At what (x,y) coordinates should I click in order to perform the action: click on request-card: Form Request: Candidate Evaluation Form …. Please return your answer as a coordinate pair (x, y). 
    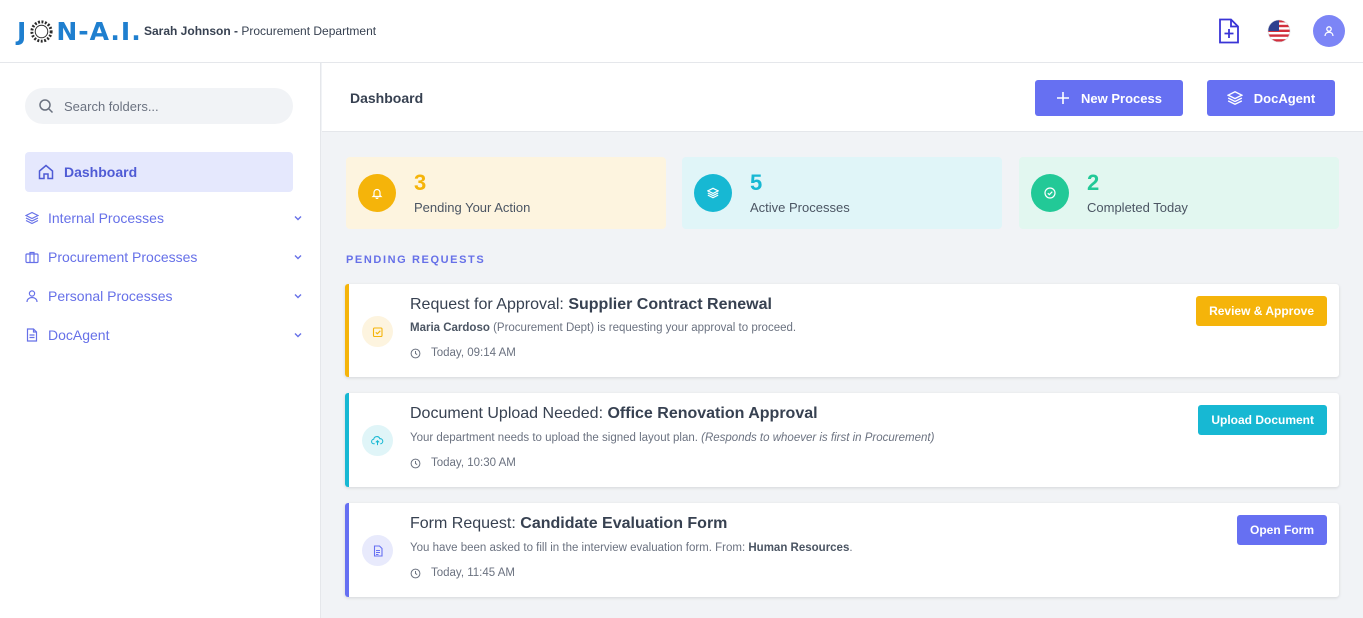
    Looking at the image, I should click on (842, 550).